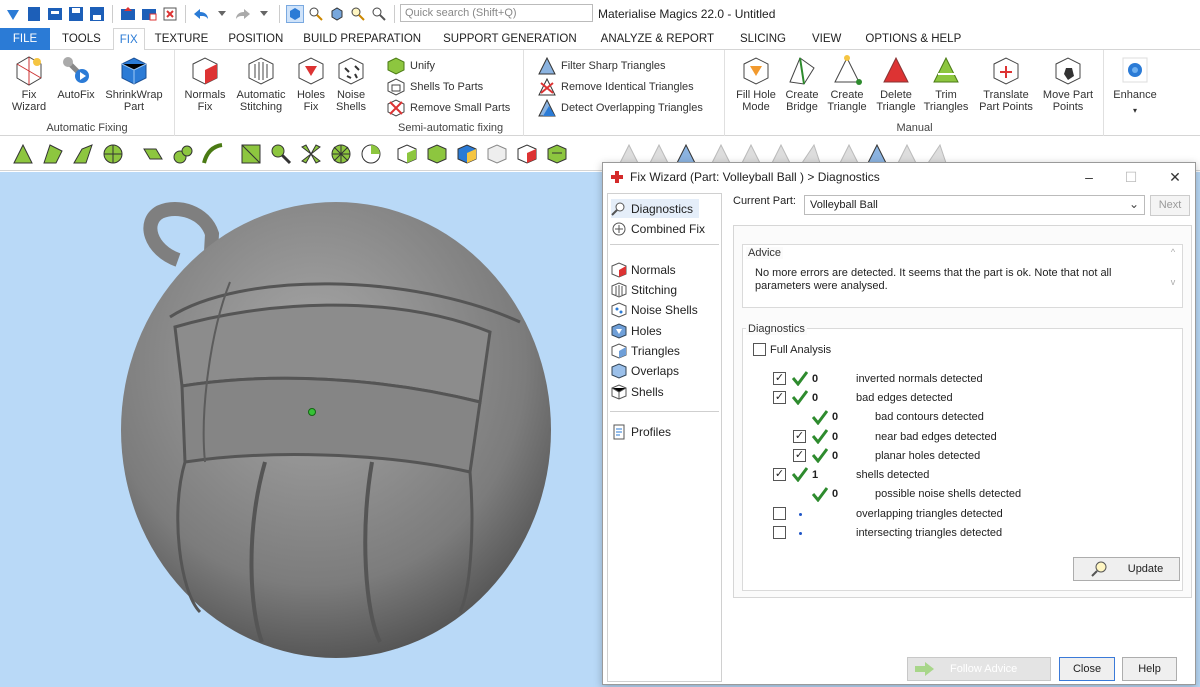  Describe the element at coordinates (128, 39) in the screenshot. I see `tab-fix: FIX` at that location.